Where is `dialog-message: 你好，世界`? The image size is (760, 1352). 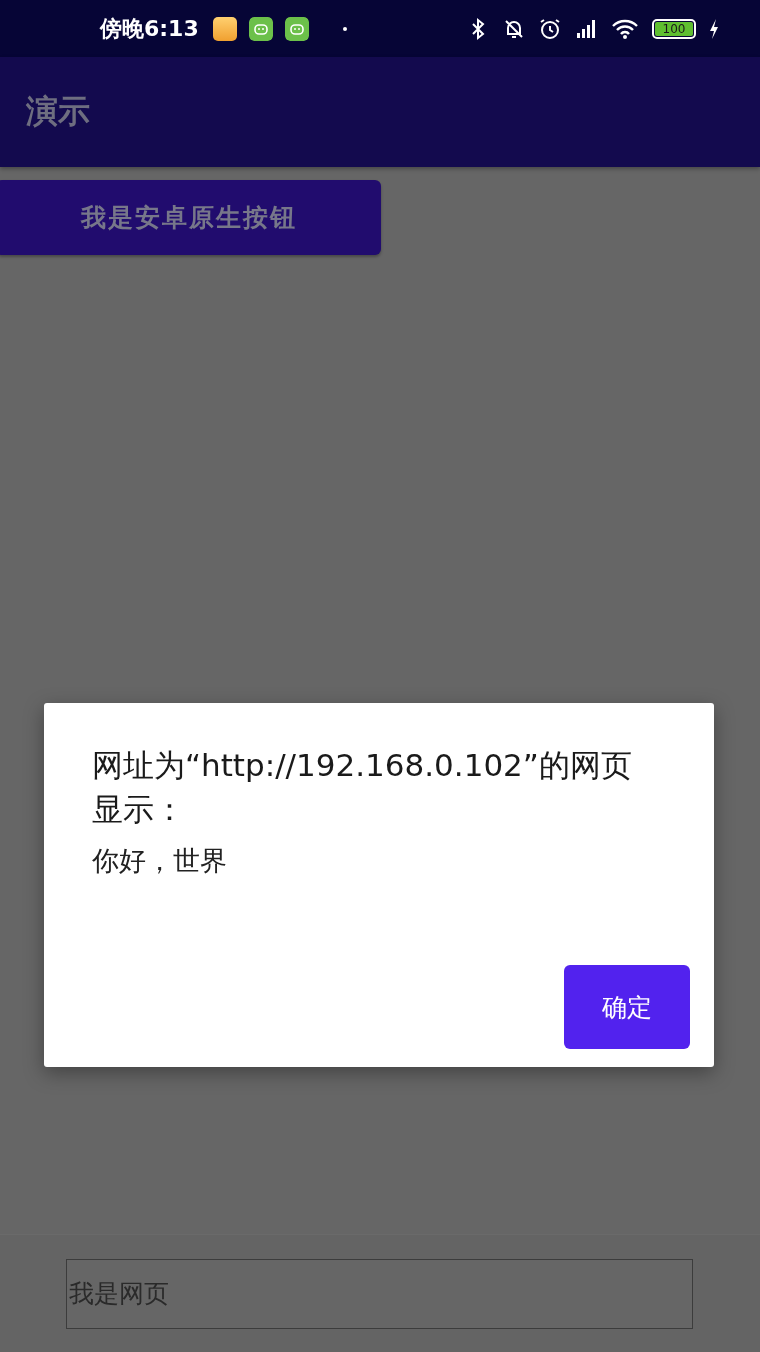
dialog-message: 你好，世界 is located at coordinates (160, 861).